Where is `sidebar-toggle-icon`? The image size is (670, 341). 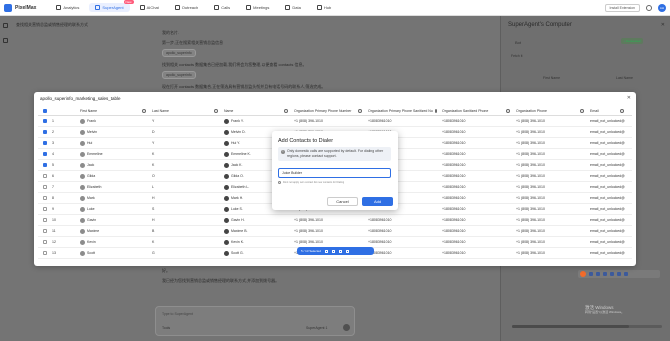
sidebar-toggle-icon is located at coordinates (5, 25).